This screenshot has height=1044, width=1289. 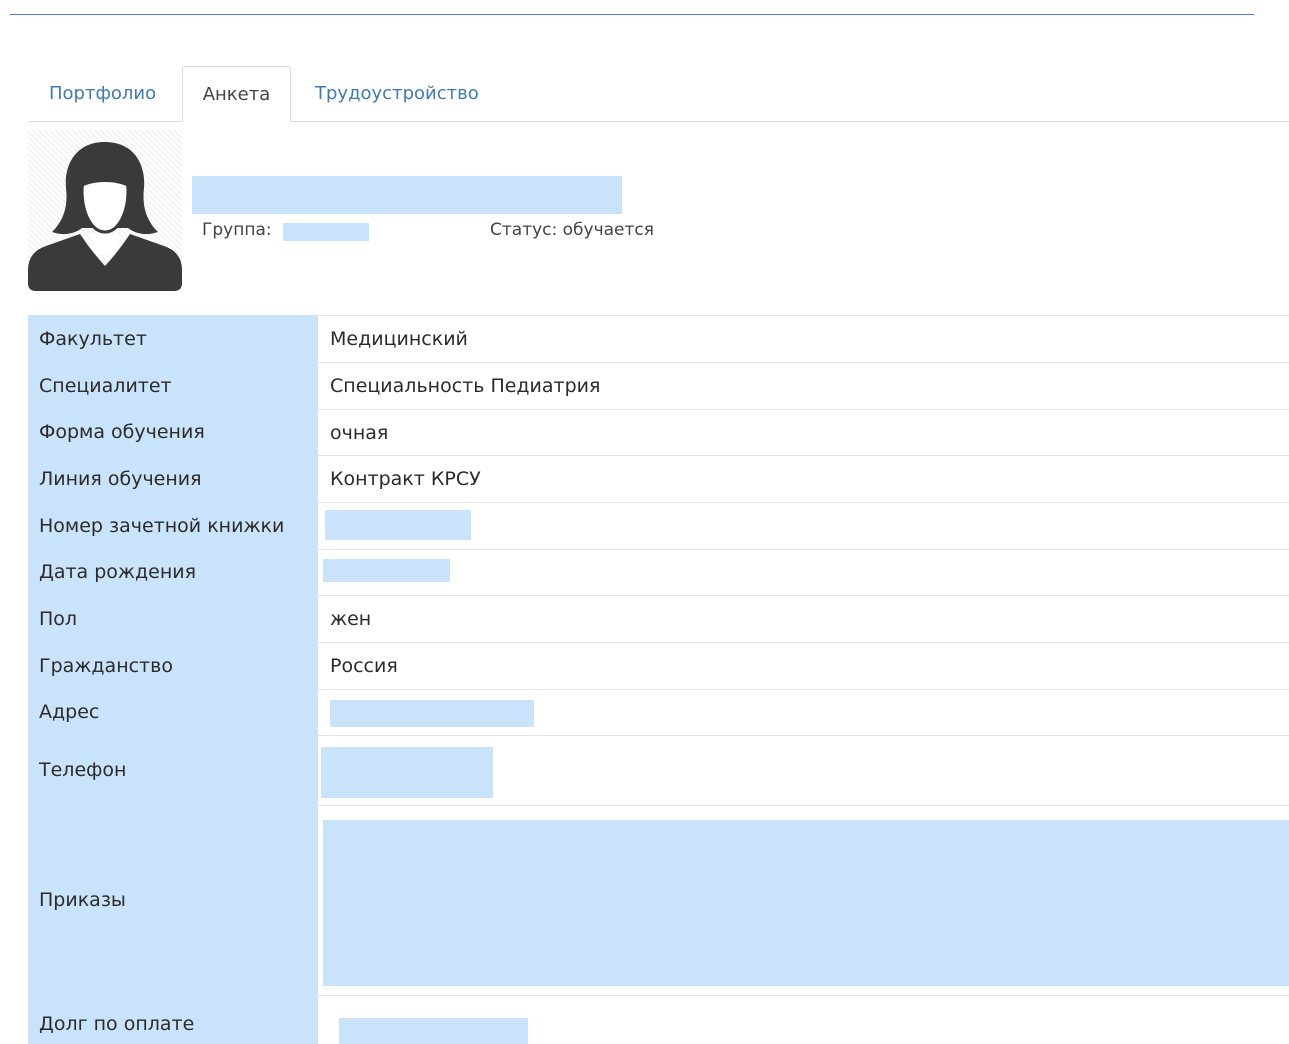 What do you see at coordinates (433, 1031) in the screenshot?
I see `payment-debt-redacted` at bounding box center [433, 1031].